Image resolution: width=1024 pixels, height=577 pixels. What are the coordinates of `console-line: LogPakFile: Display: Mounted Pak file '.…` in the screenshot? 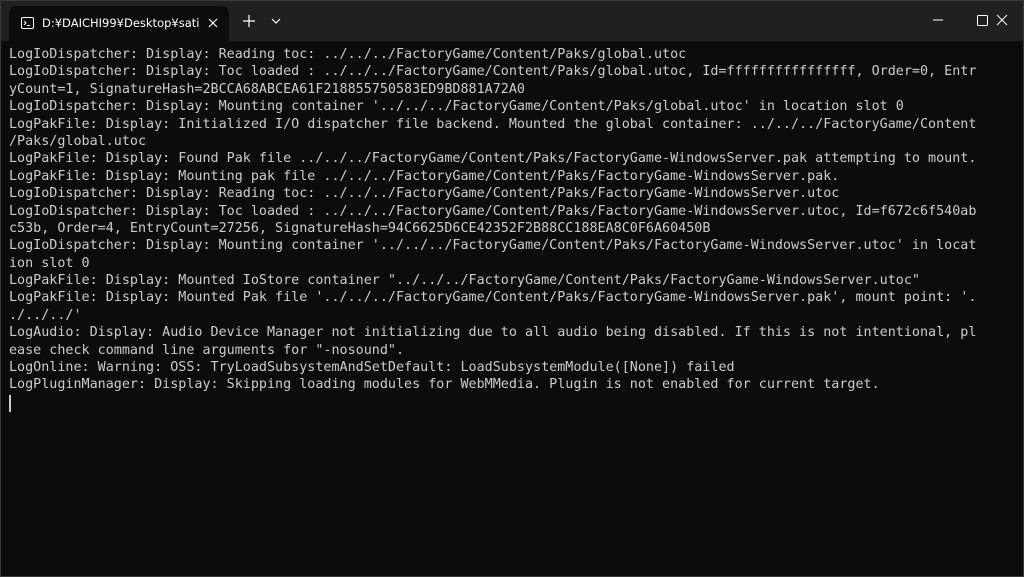 It's located at (493, 298).